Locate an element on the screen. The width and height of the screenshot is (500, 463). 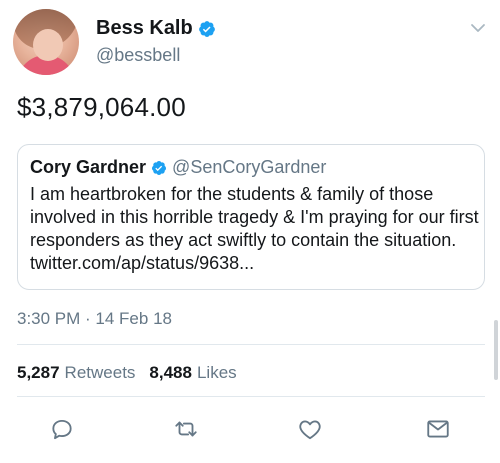
quoted-author-handle: @SenCoryGardner is located at coordinates (249, 167).